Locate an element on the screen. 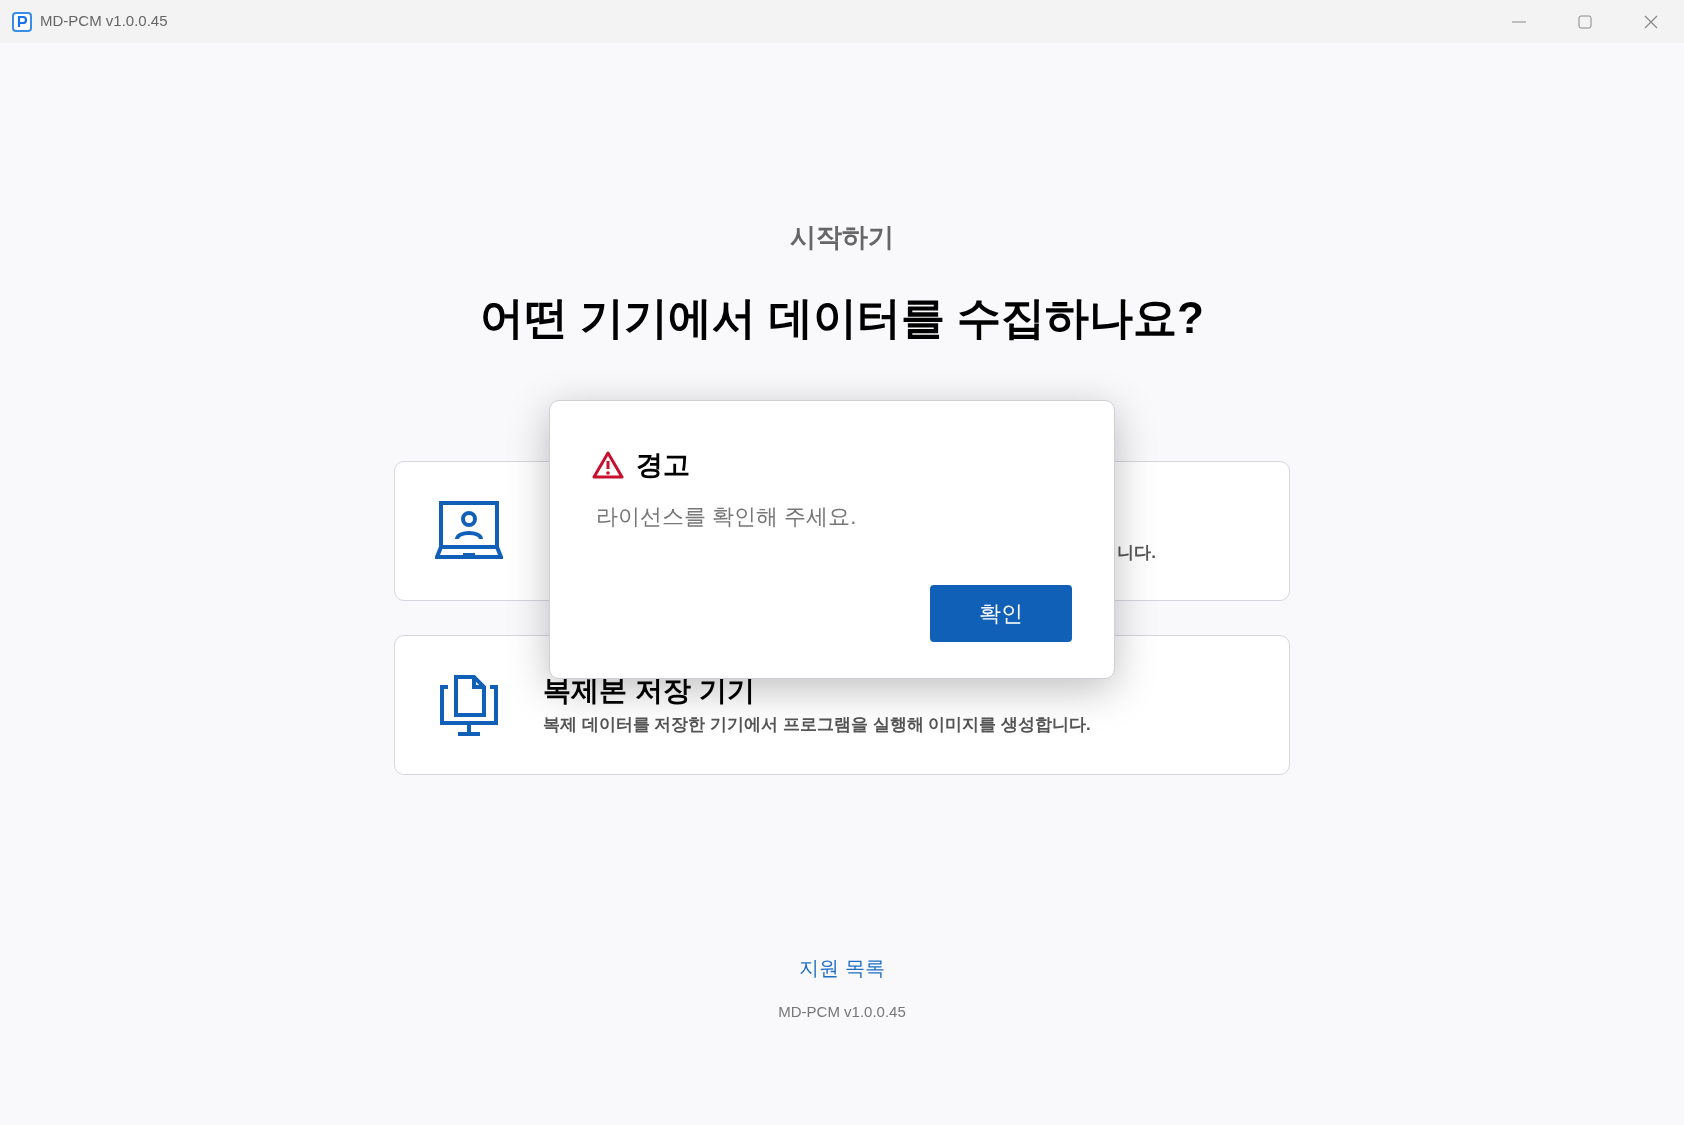  maximize-icon is located at coordinates (1585, 21).